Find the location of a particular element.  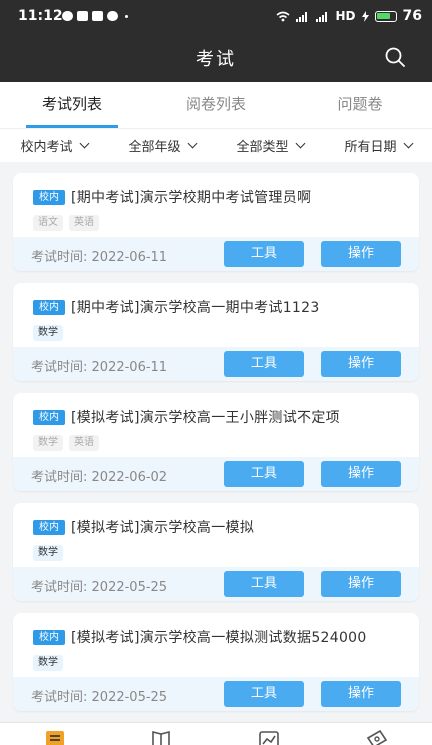

filter-date: 所有日期 is located at coordinates (378, 145).